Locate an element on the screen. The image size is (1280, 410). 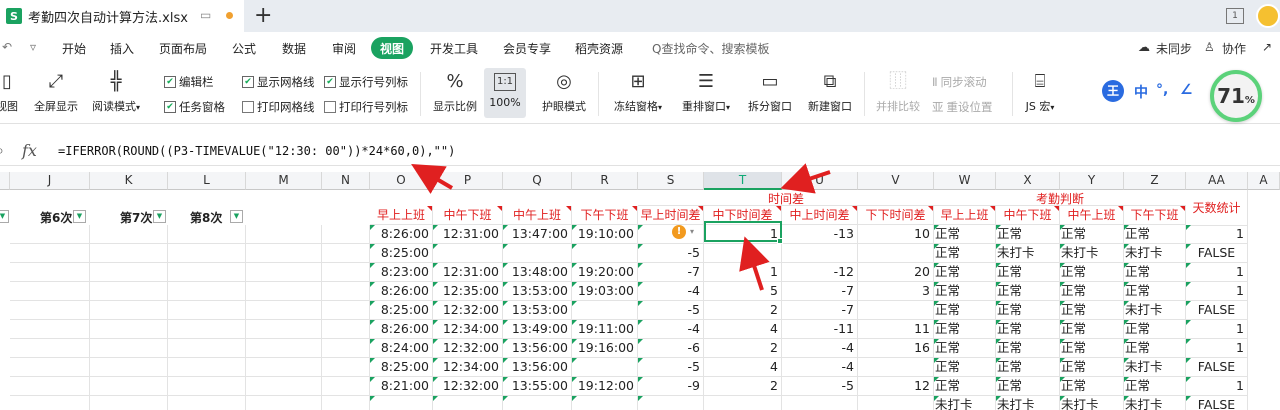
cell-t: 5 is located at coordinates (743, 291).